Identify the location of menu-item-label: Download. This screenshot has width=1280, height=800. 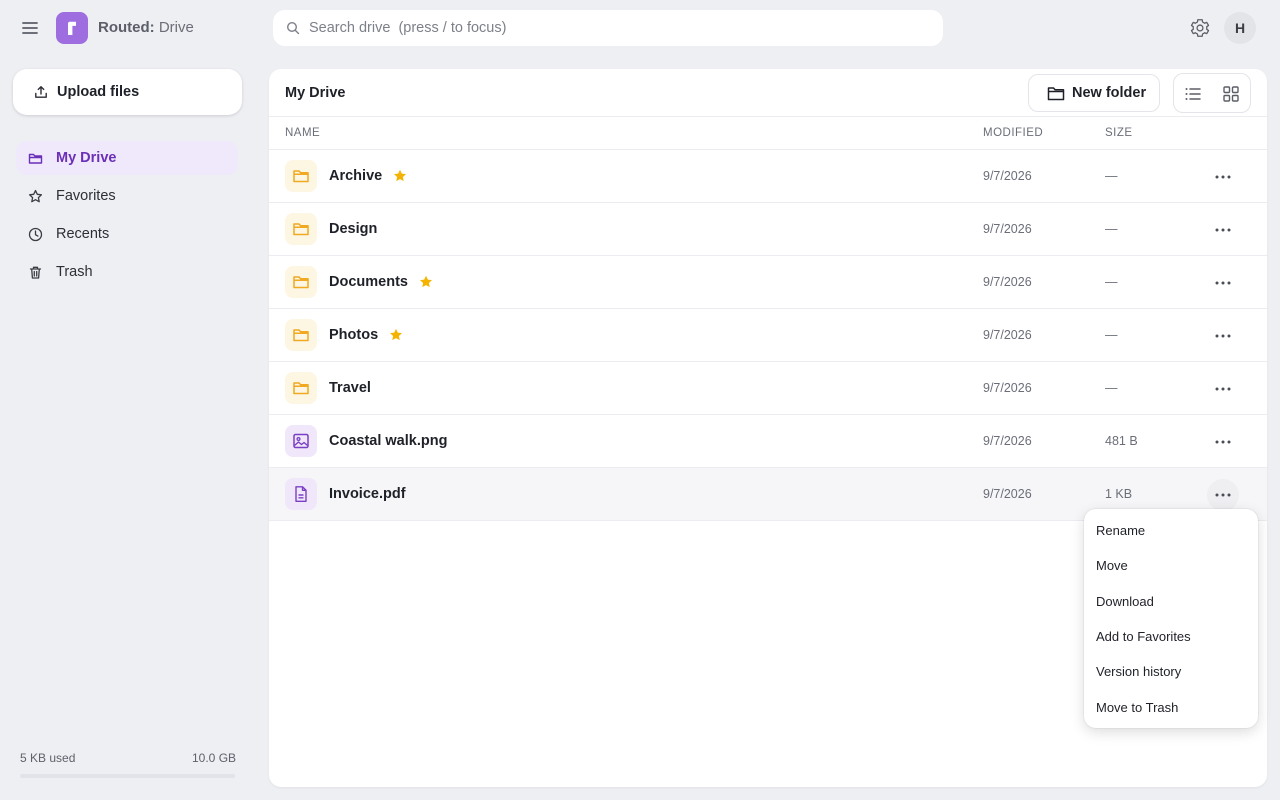
(1125, 601).